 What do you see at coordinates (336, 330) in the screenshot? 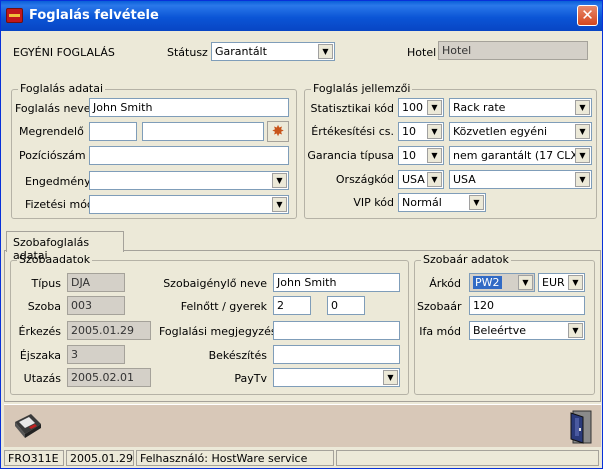
I see `foglalasi-megjegyzes-input` at bounding box center [336, 330].